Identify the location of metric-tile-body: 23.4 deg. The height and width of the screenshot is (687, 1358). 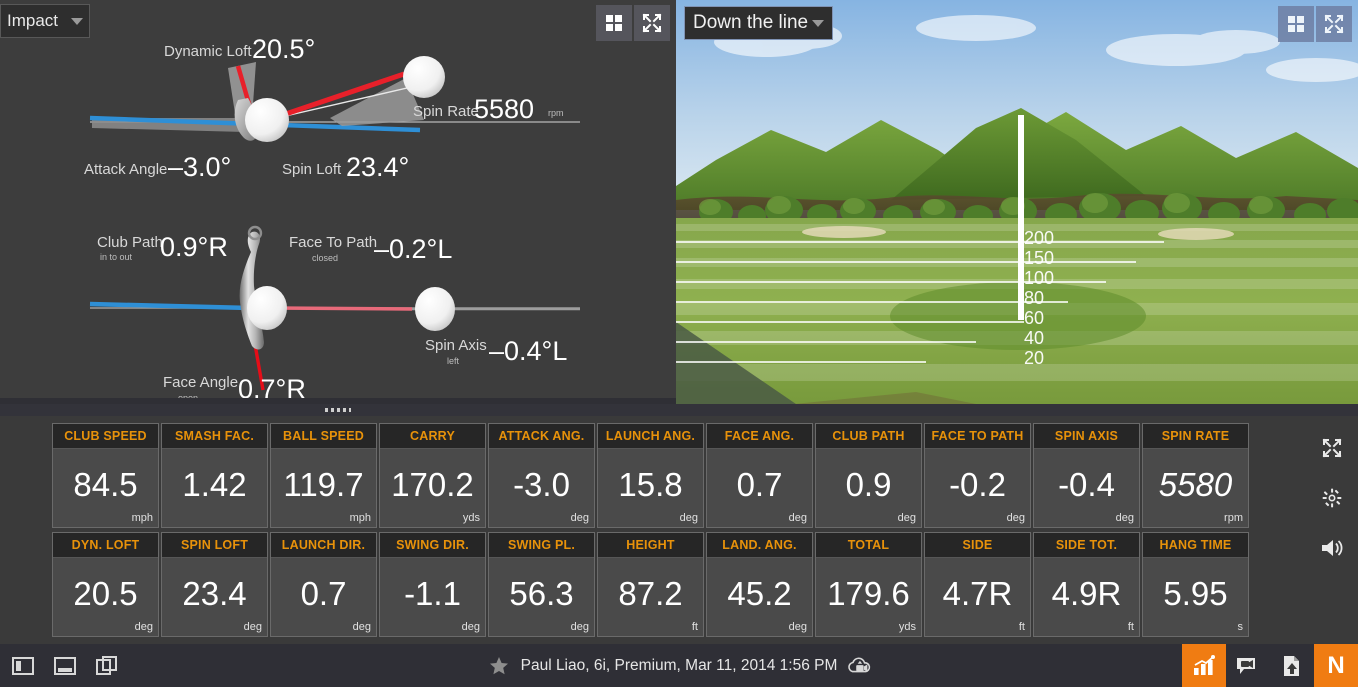
(214, 597).